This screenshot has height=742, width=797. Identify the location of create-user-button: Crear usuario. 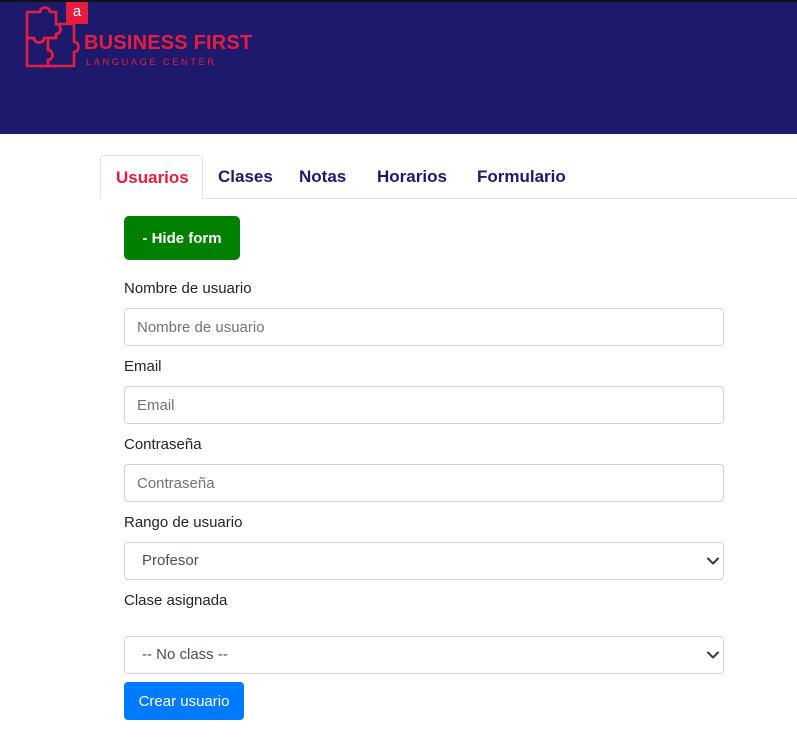
(184, 701).